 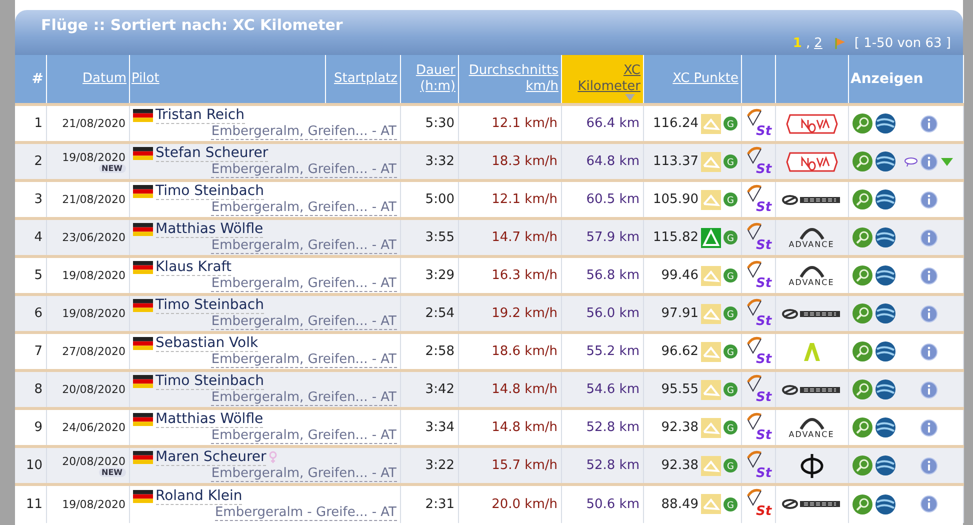 What do you see at coordinates (679, 275) in the screenshot?
I see `points-text: 99.46` at bounding box center [679, 275].